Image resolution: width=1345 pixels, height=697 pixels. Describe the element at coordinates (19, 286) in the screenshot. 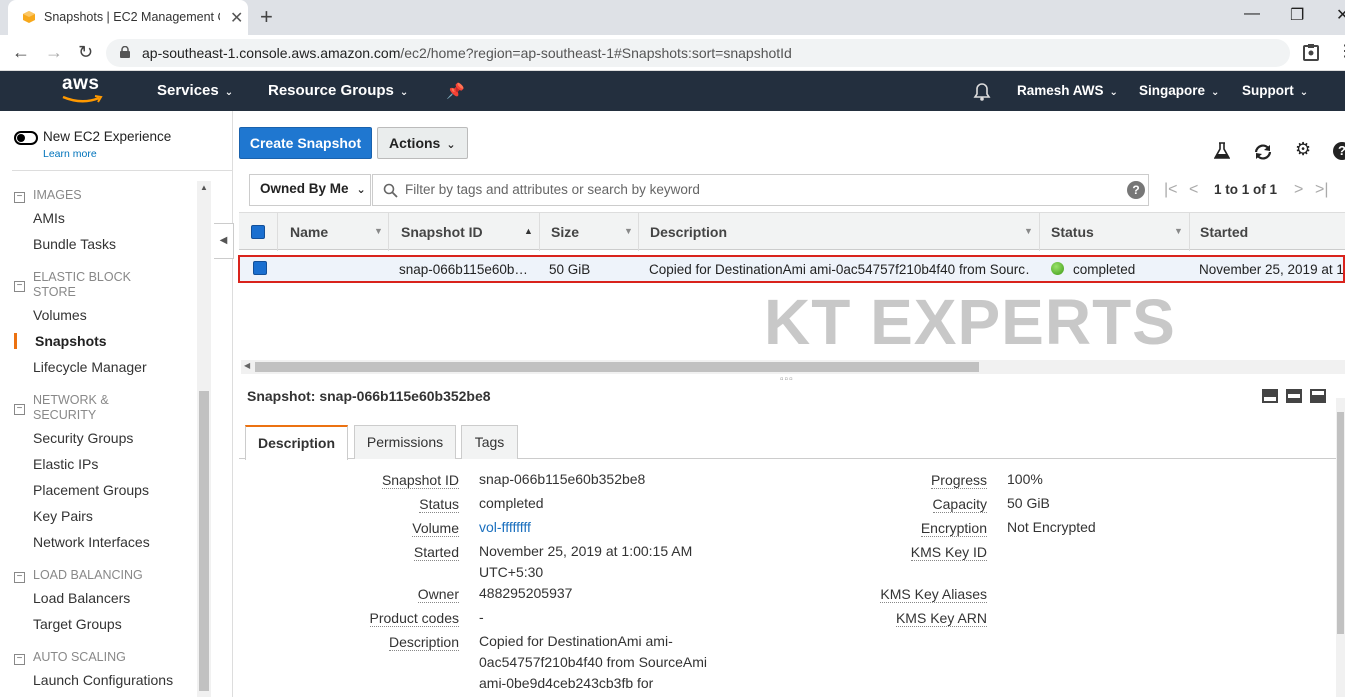

I see `collapse-ebs-icon: −` at that location.